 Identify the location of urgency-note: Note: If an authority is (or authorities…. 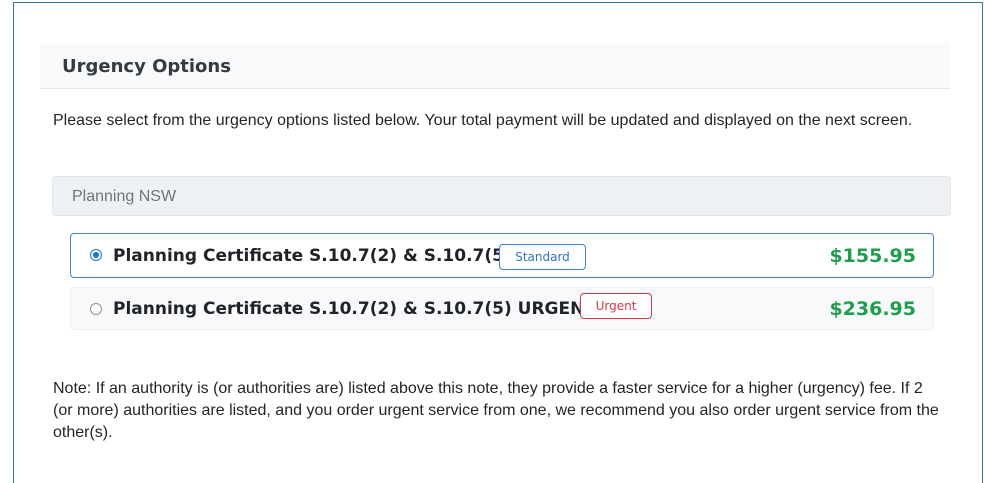
(496, 410).